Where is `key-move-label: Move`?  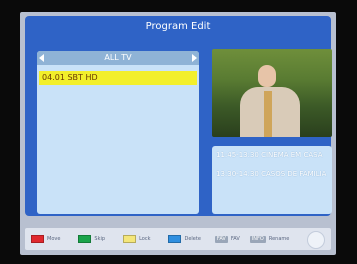 key-move-label: Move is located at coordinates (54, 239).